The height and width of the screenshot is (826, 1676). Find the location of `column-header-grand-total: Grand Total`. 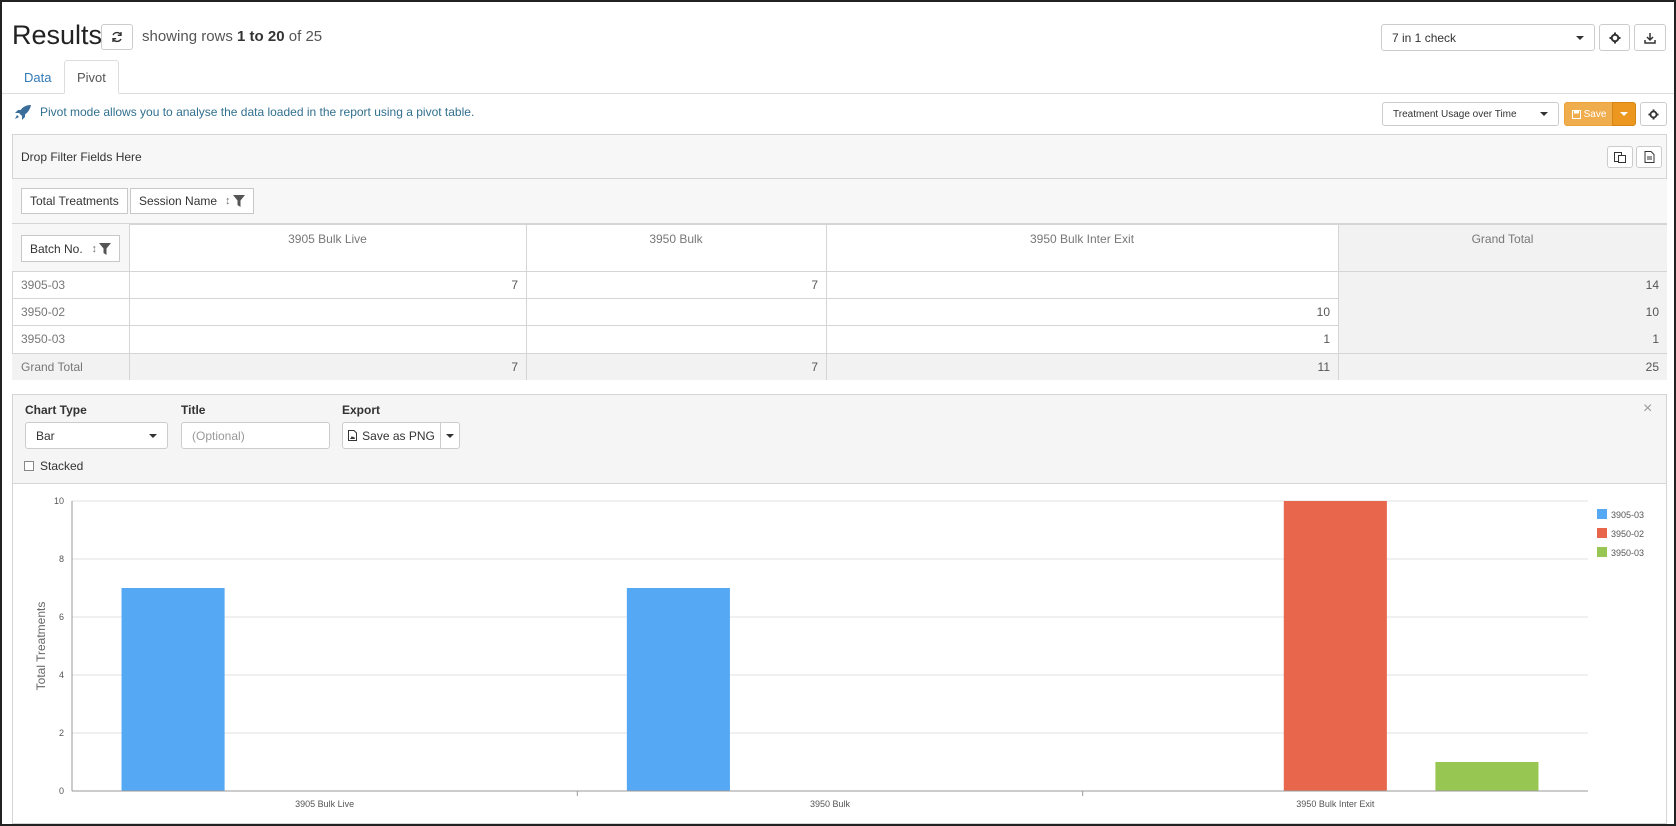

column-header-grand-total: Grand Total is located at coordinates (1502, 239).